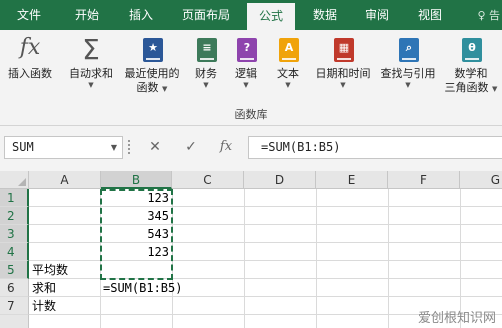 The width and height of the screenshot is (502, 328). I want to click on math-trig-button: θ 数学和 三角函数 ▼, so click(471, 70).